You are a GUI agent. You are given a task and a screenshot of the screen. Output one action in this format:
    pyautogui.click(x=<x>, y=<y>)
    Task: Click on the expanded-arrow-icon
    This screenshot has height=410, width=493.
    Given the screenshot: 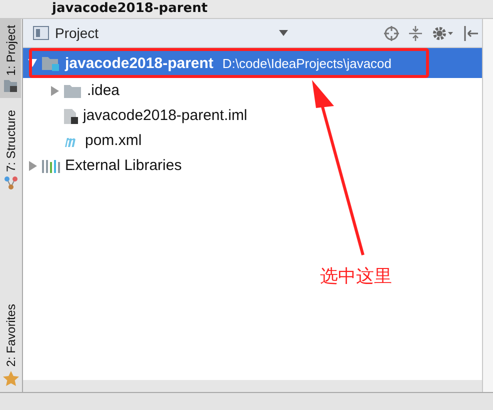 What is the action you would take?
    pyautogui.click(x=32, y=63)
    